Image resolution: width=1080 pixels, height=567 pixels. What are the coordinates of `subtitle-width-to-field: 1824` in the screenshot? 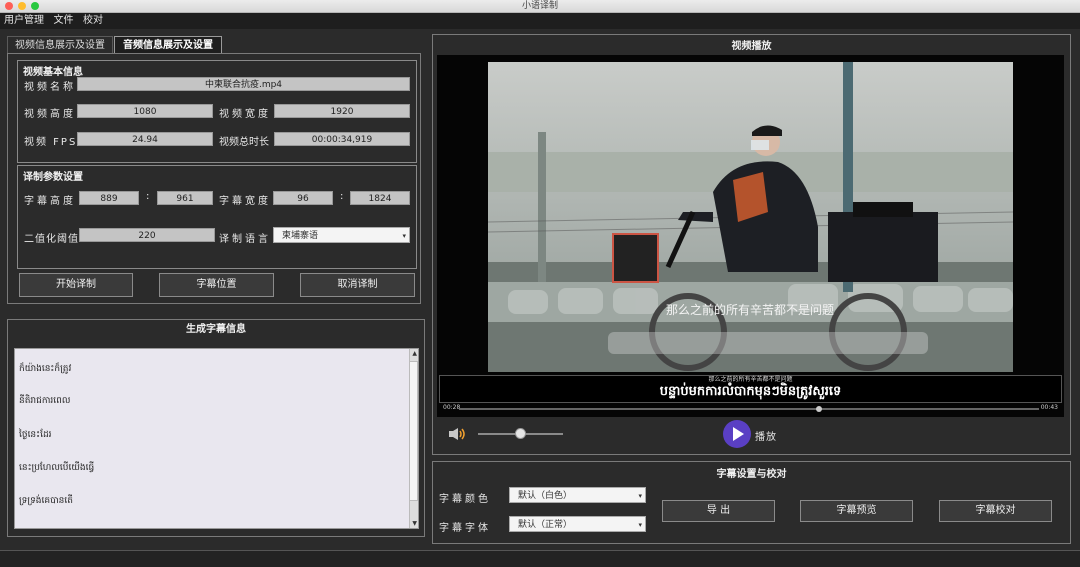 It's located at (380, 198).